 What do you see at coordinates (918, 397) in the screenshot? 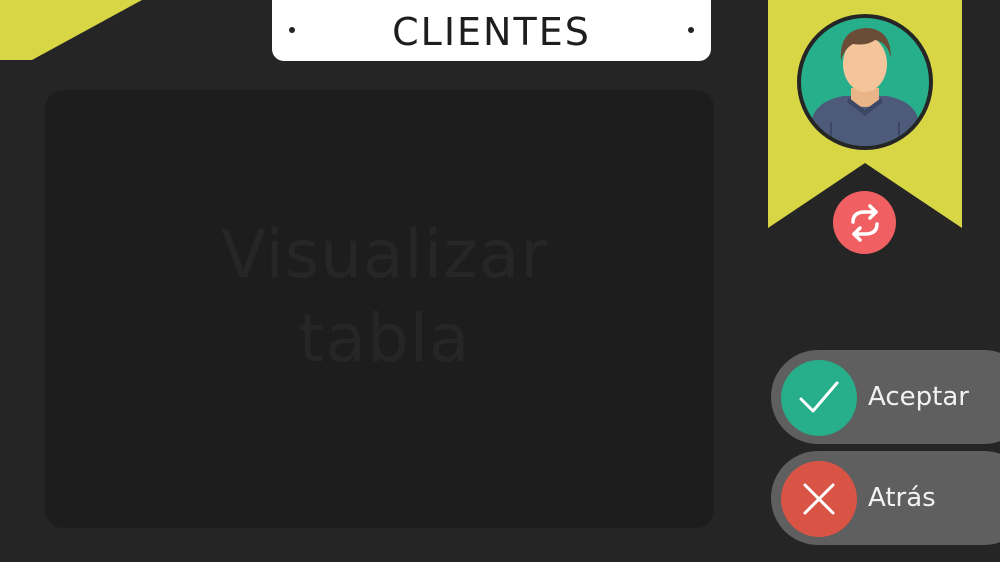
I see `accept-label: Aceptar` at bounding box center [918, 397].